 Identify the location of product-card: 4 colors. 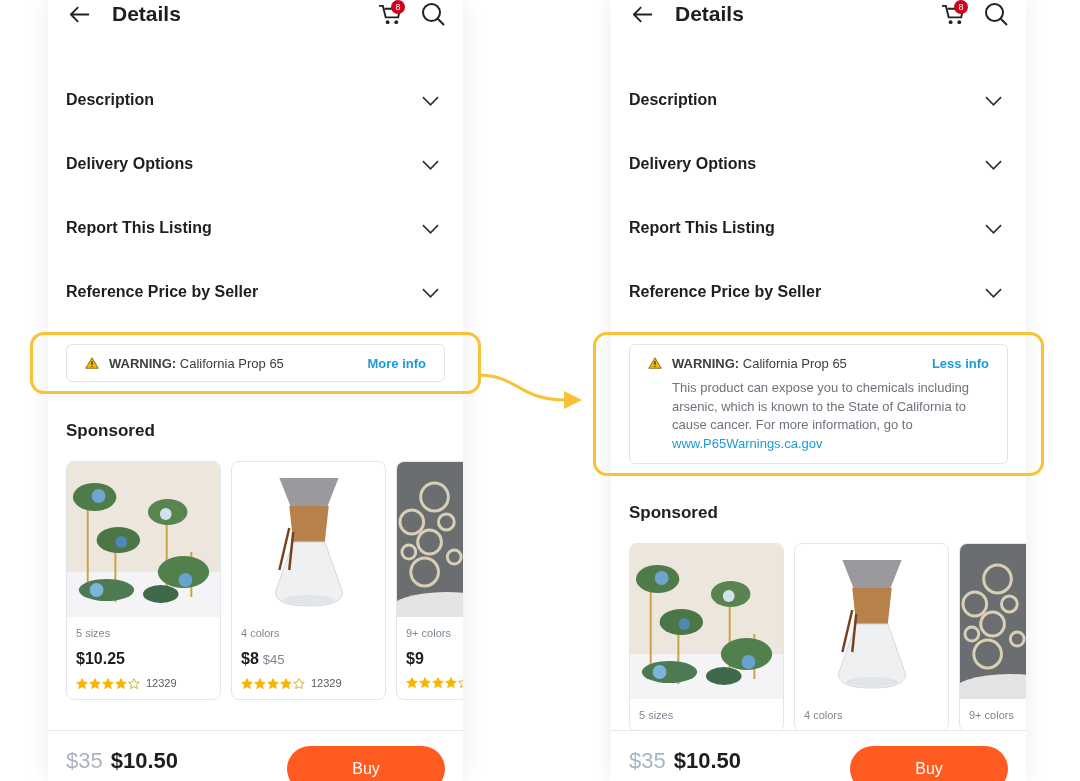
(871, 637).